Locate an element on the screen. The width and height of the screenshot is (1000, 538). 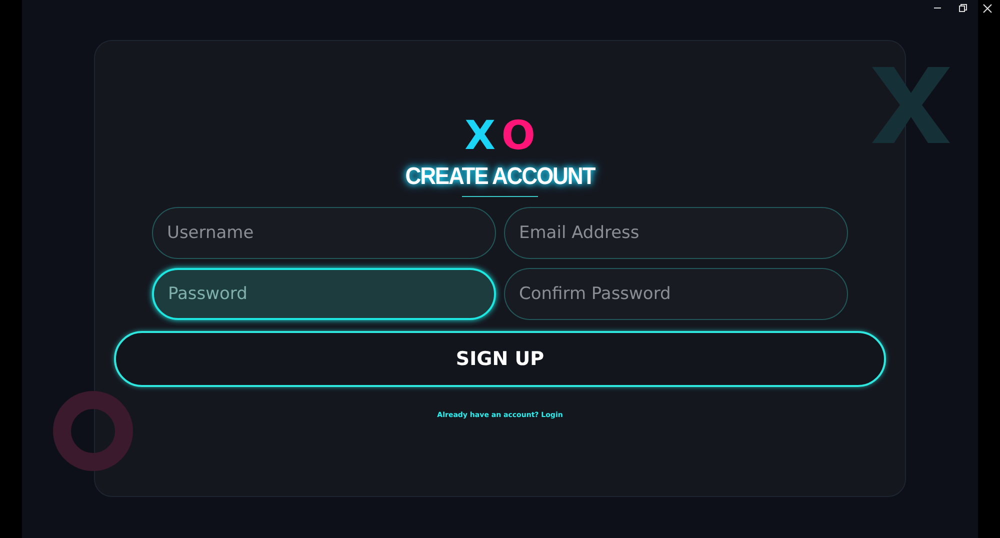
logo-letter: O is located at coordinates (518, 136).